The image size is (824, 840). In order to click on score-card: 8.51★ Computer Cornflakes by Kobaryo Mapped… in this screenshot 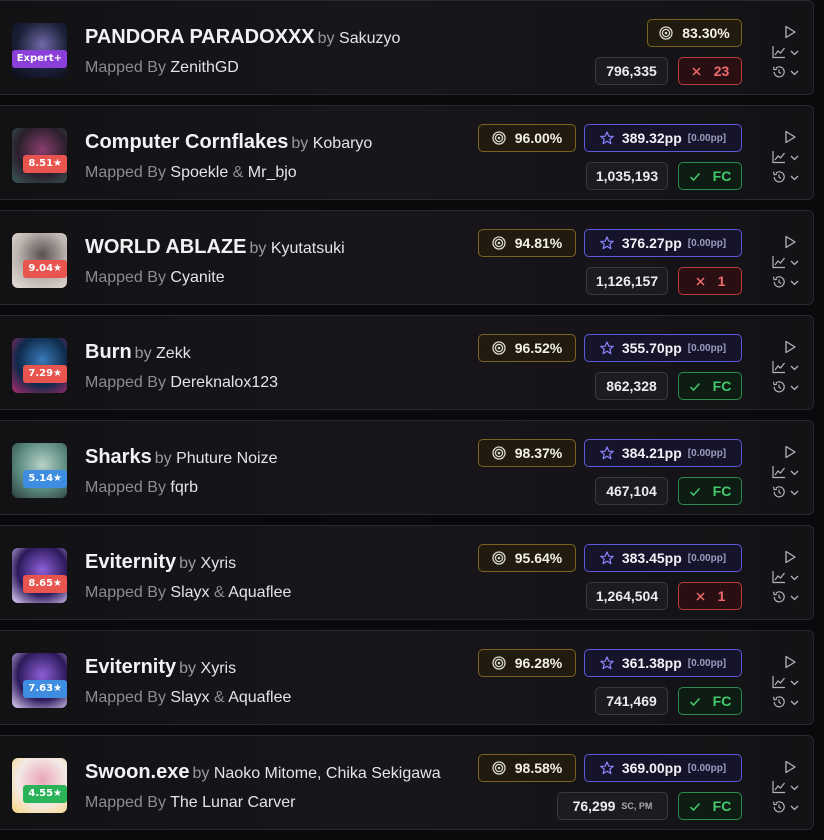, I will do `click(407, 152)`.